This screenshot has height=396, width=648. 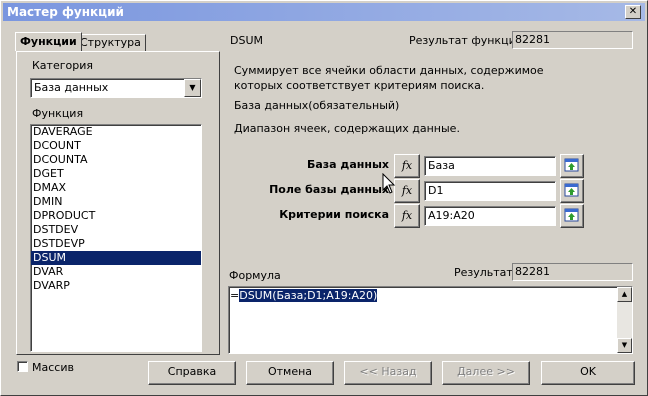 I want to click on function-list-item: DSTDEVP, so click(x=116, y=244).